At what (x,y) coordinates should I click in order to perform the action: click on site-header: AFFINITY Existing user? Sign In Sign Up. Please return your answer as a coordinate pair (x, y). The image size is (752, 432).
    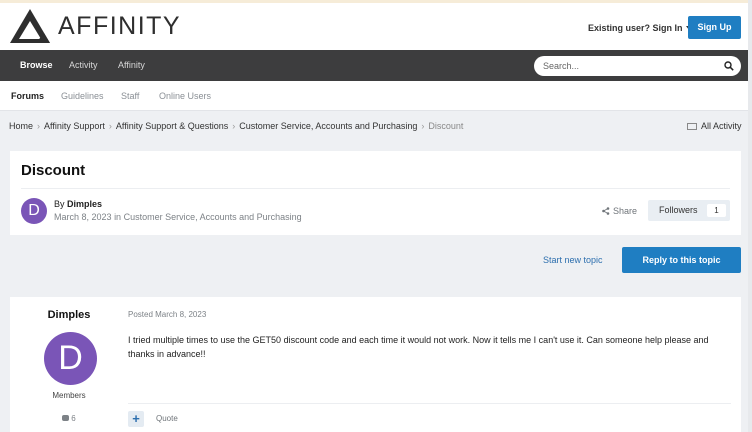
    Looking at the image, I should click on (376, 26).